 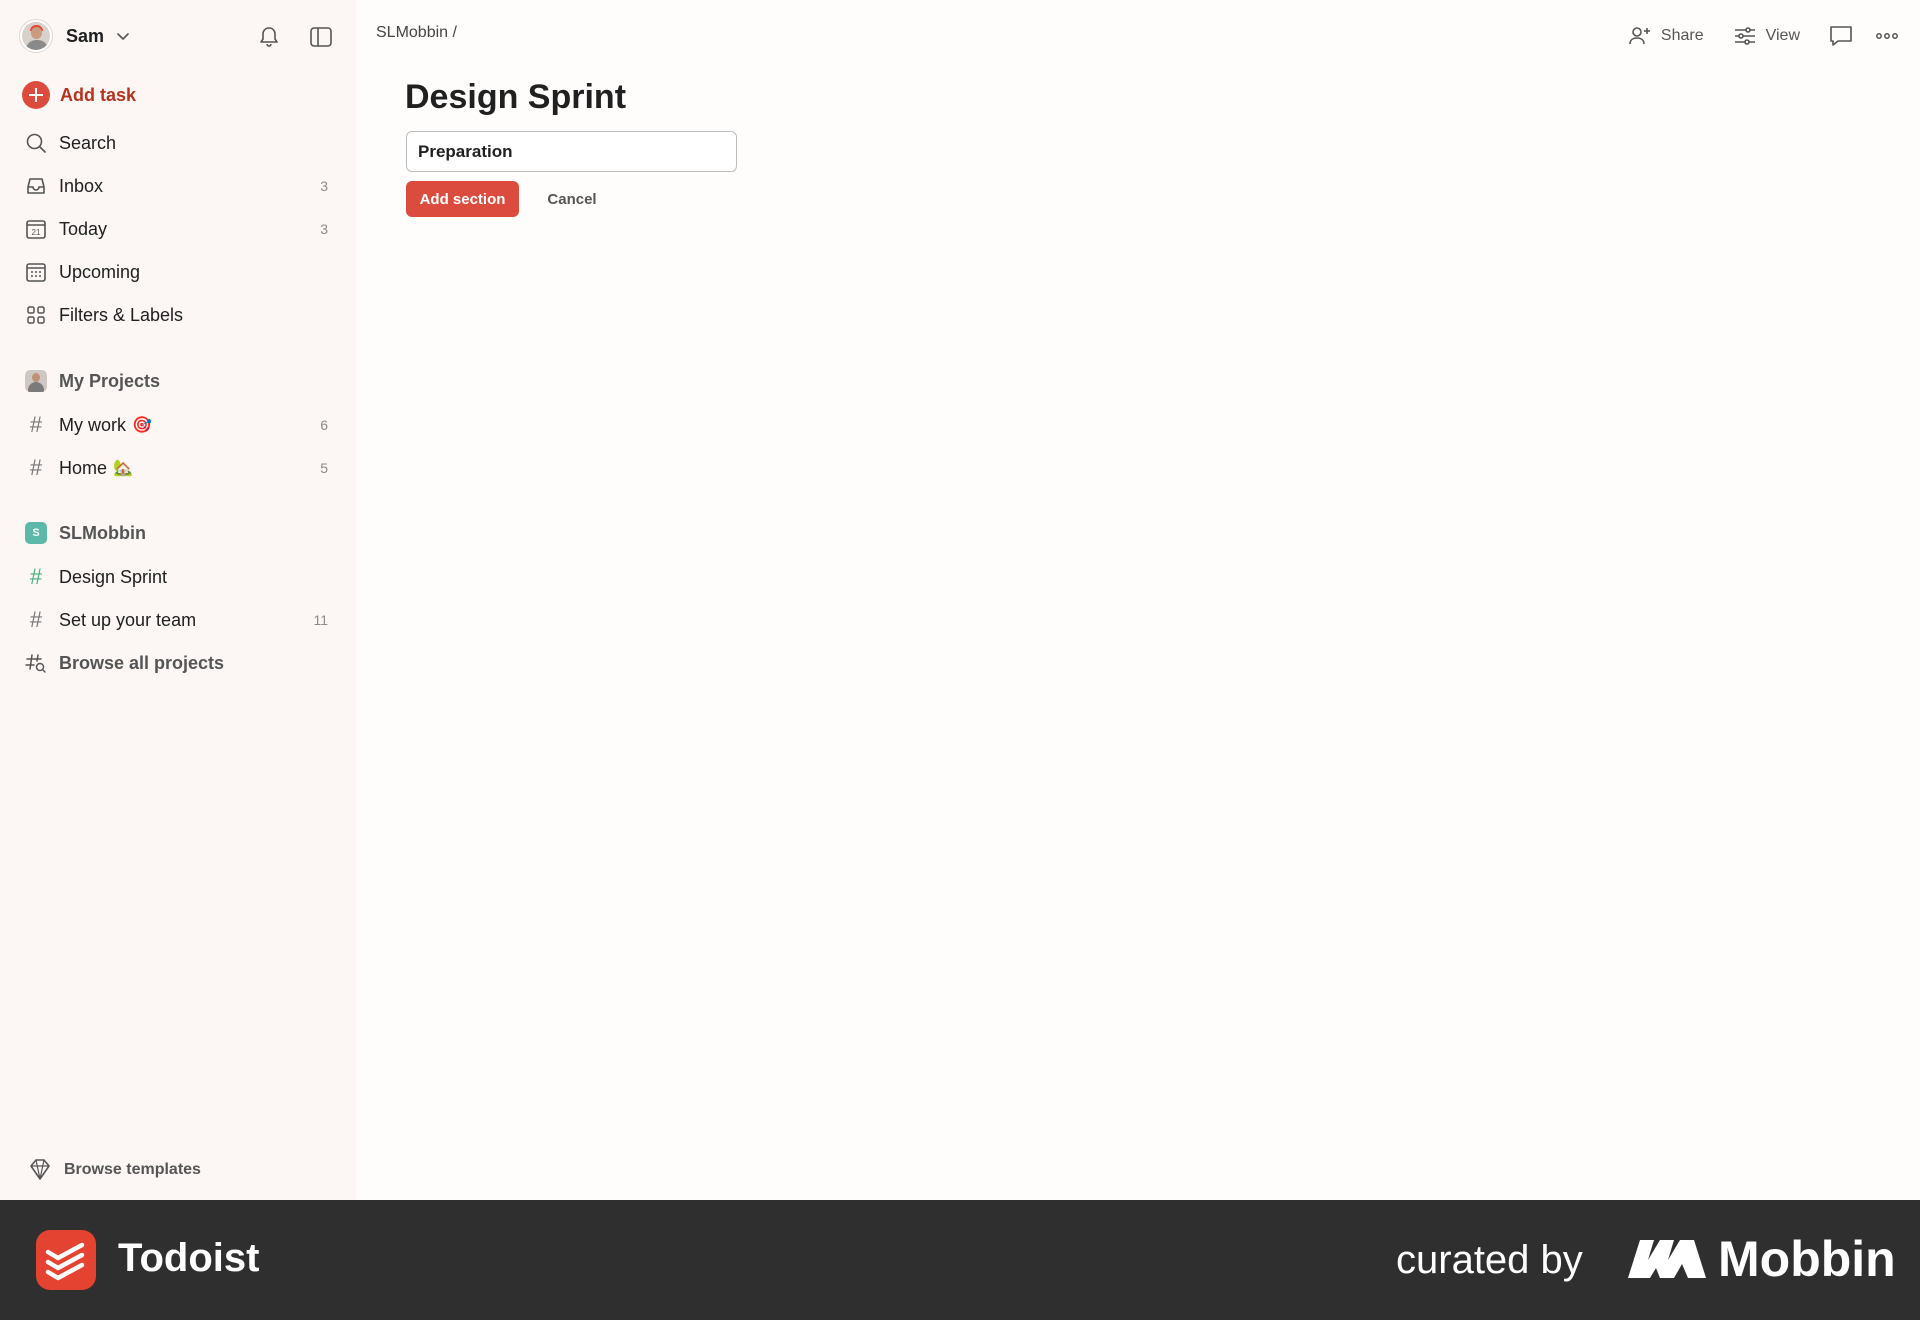 What do you see at coordinates (416, 33) in the screenshot?
I see `breadcrumb: SLMobbin /` at bounding box center [416, 33].